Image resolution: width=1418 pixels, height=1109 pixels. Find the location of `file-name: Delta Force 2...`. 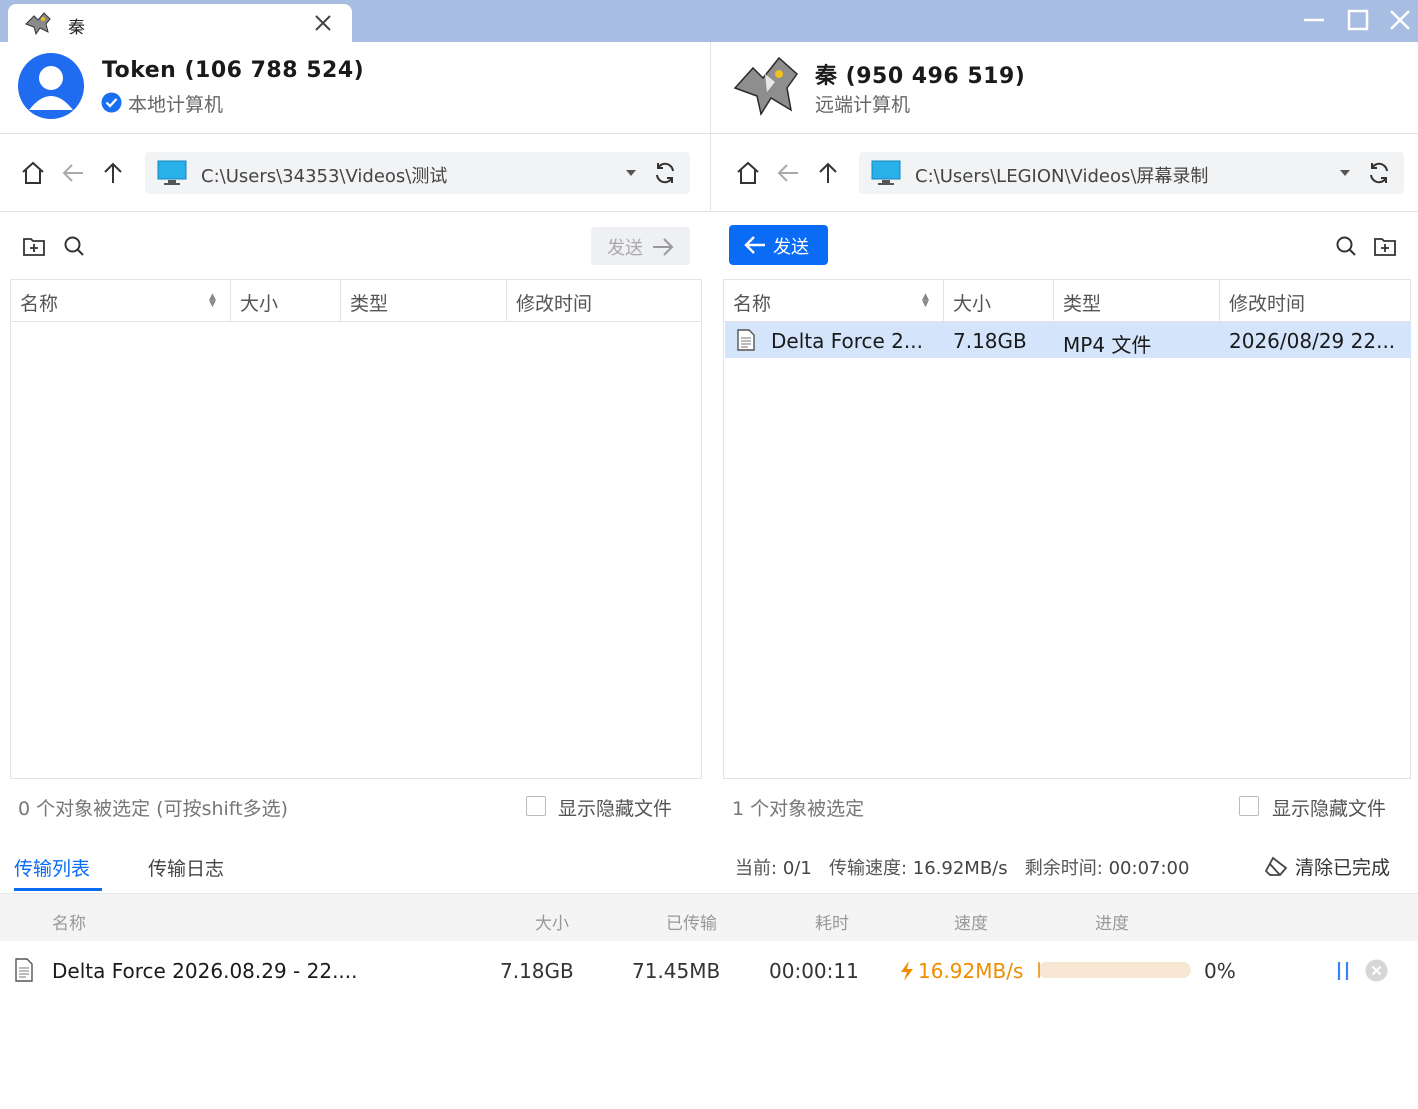

file-name: Delta Force 2... is located at coordinates (847, 341).